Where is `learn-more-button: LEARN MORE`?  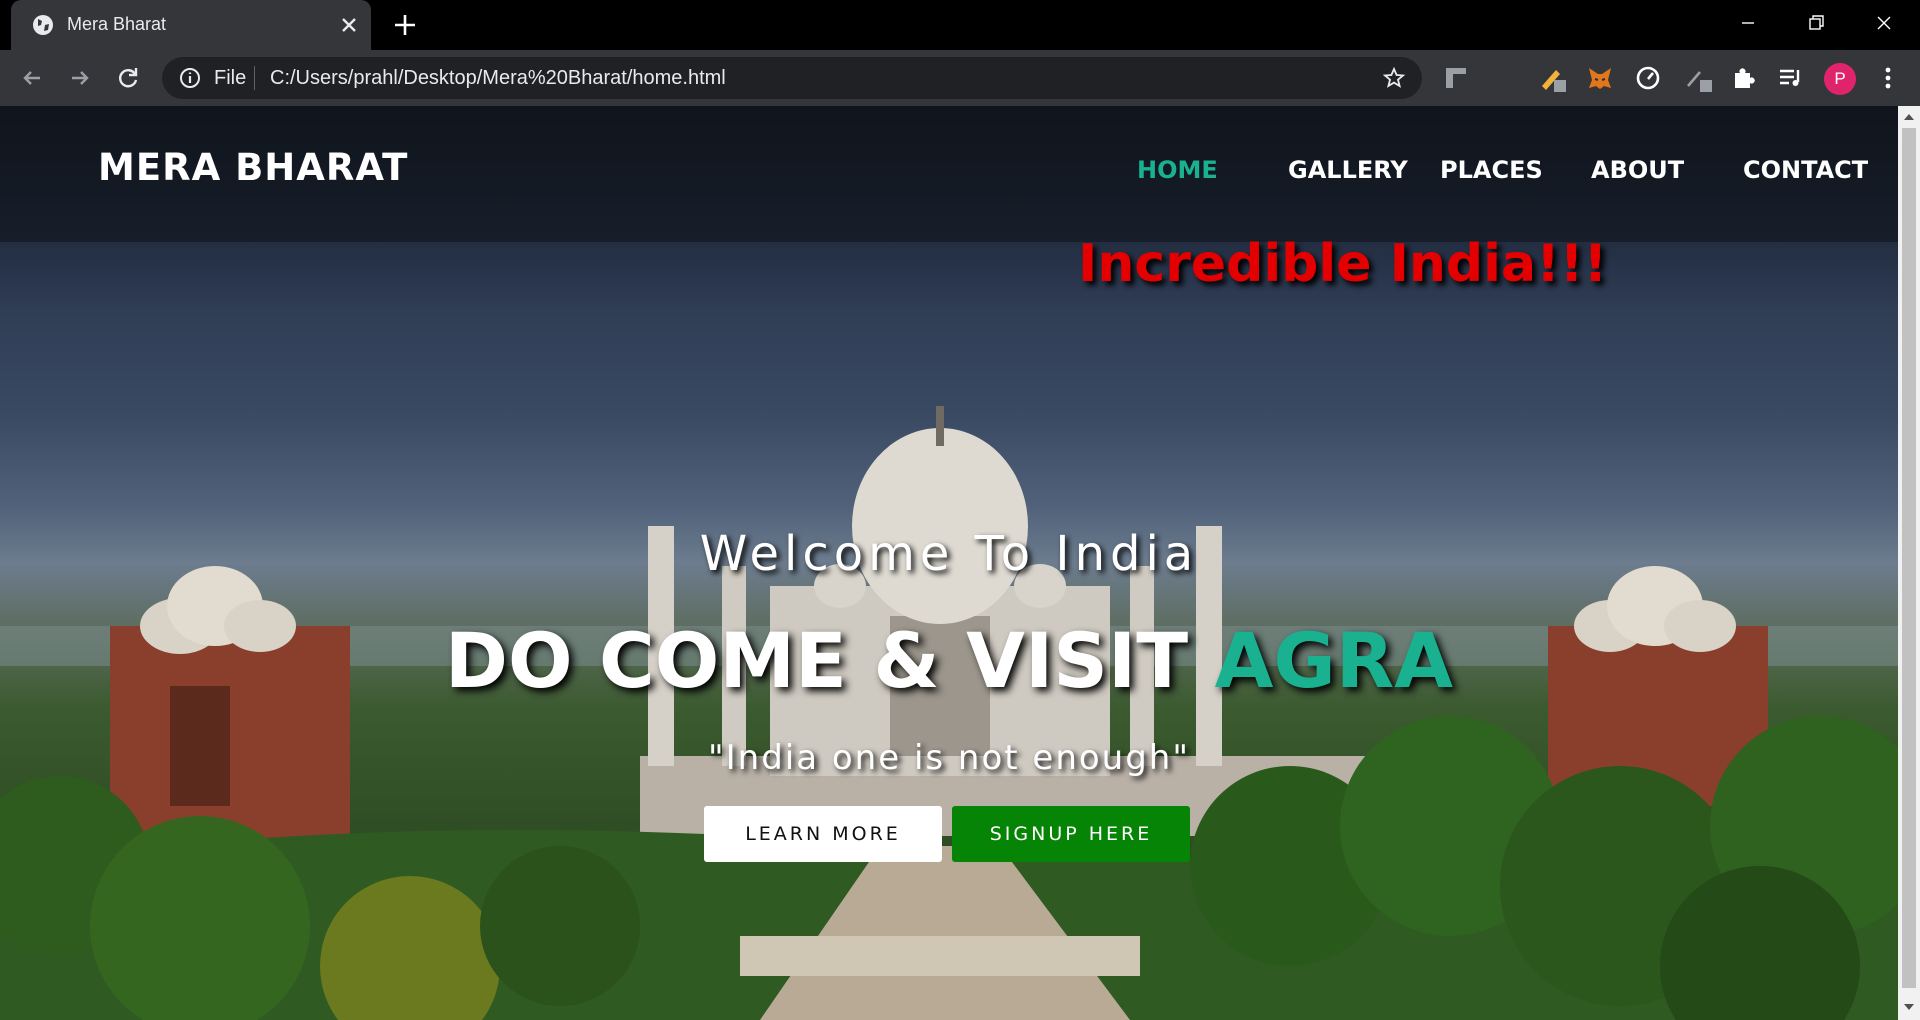
learn-more-button: LEARN MORE is located at coordinates (823, 834).